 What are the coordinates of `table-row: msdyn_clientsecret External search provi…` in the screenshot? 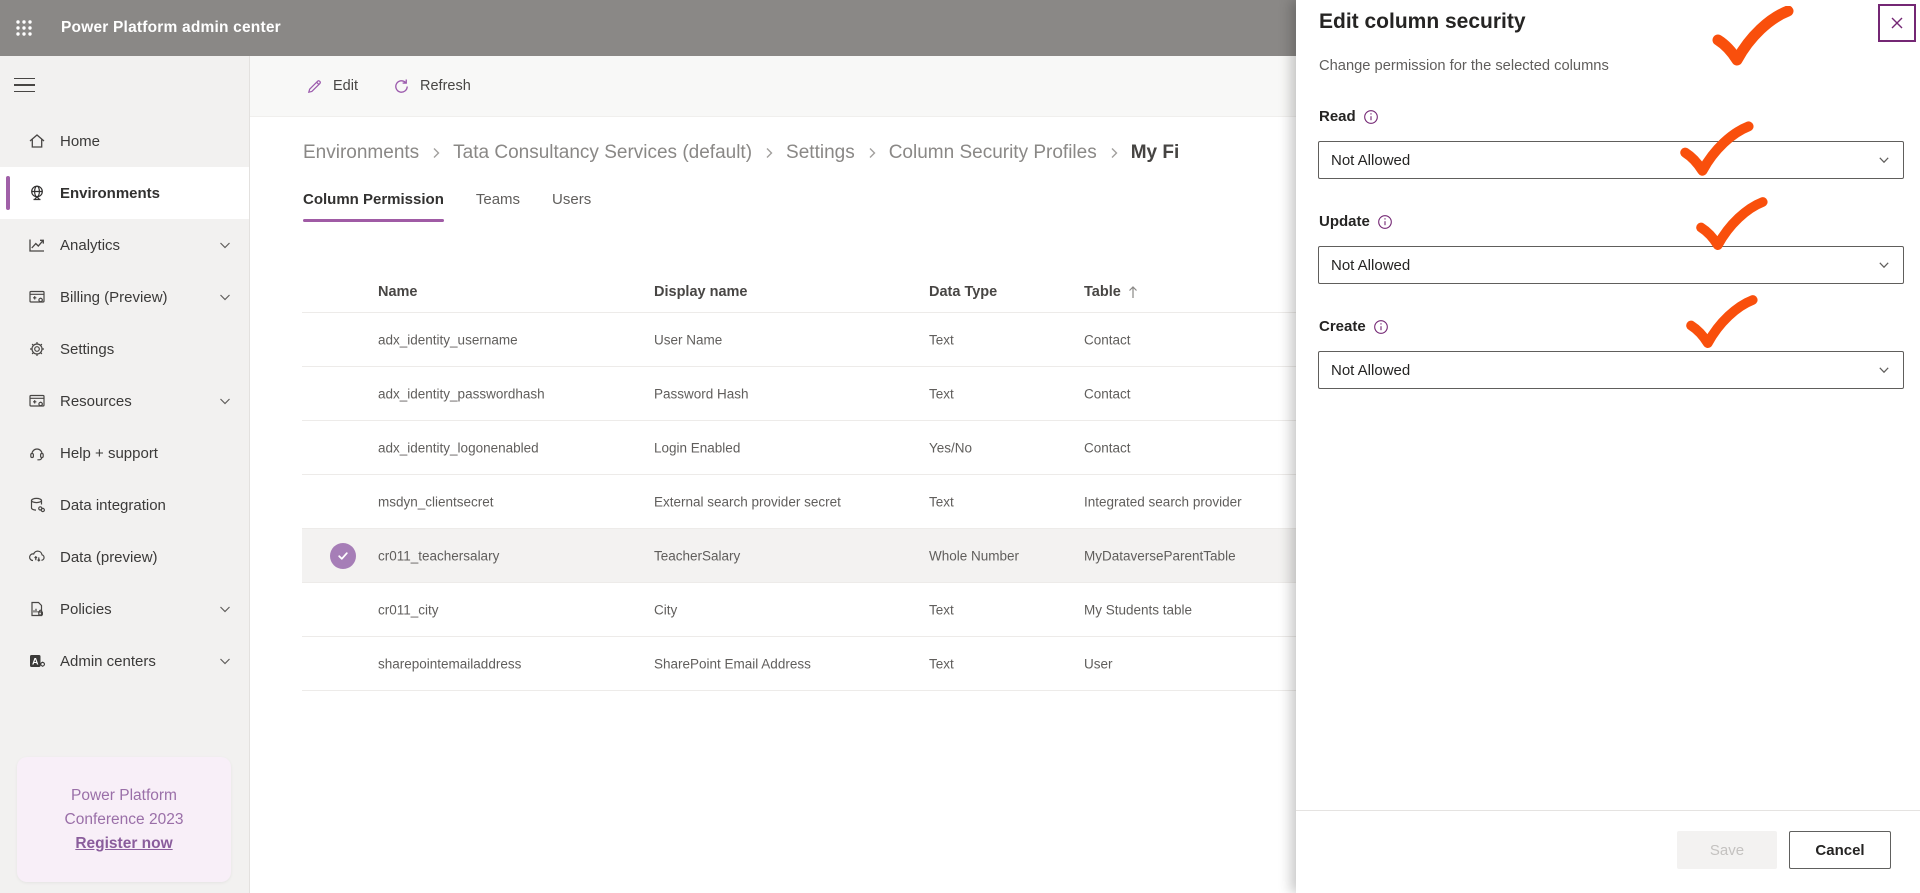 It's located at (799, 502).